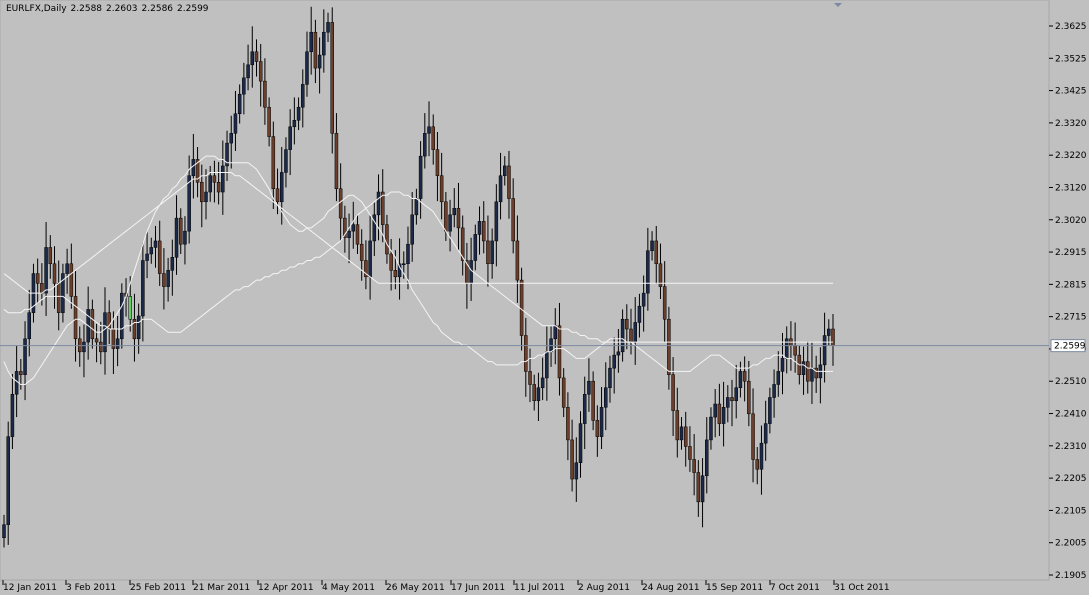  Describe the element at coordinates (86, 9) in the screenshot. I see `open-value: 2.2588` at that location.